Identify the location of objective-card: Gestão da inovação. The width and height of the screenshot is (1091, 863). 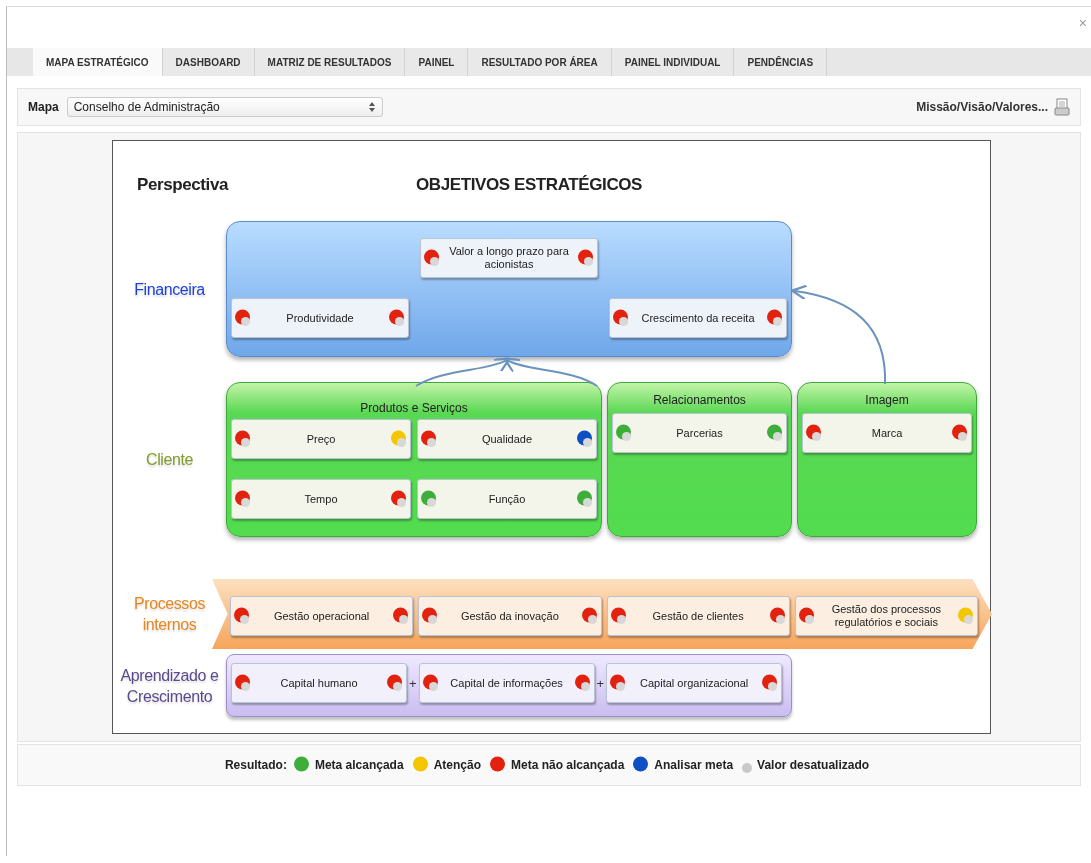
(510, 616).